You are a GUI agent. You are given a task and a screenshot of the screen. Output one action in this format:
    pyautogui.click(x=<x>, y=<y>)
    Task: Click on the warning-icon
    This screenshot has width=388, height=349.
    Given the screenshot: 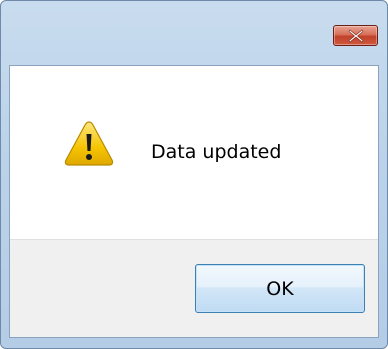 What is the action you would take?
    pyautogui.click(x=89, y=143)
    